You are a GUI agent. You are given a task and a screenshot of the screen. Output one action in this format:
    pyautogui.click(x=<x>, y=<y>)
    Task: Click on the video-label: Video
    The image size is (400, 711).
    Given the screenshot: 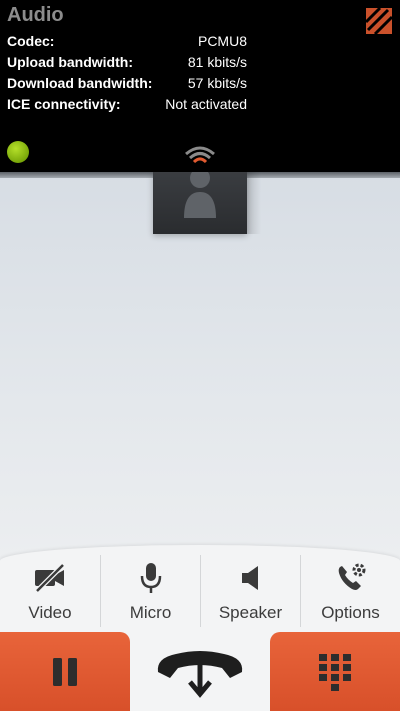 What is the action you would take?
    pyautogui.click(x=50, y=612)
    